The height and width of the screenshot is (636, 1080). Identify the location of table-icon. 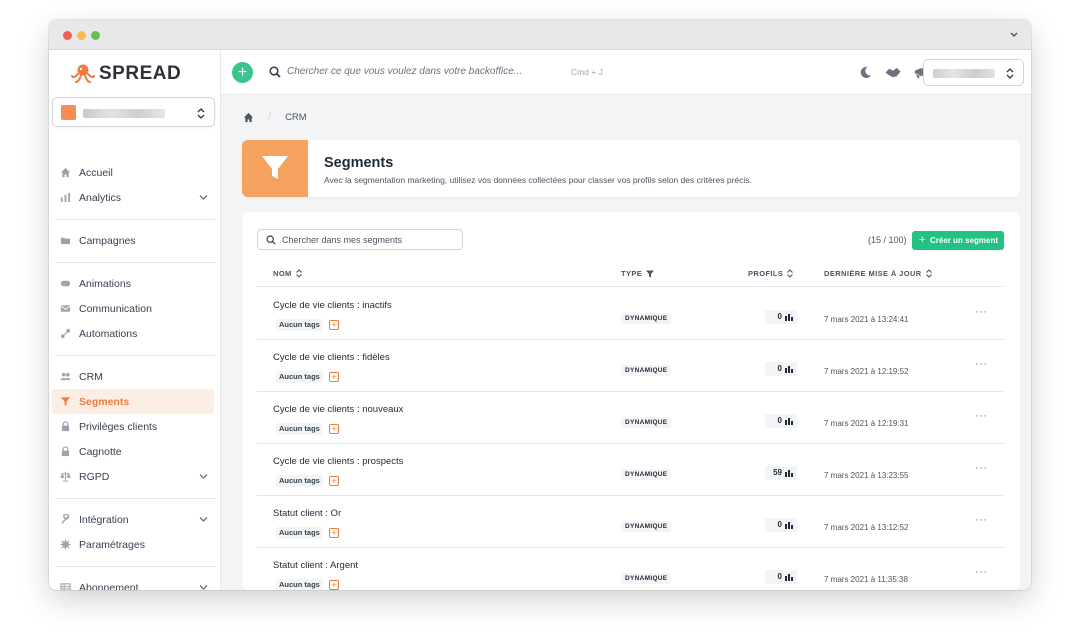
(65, 586).